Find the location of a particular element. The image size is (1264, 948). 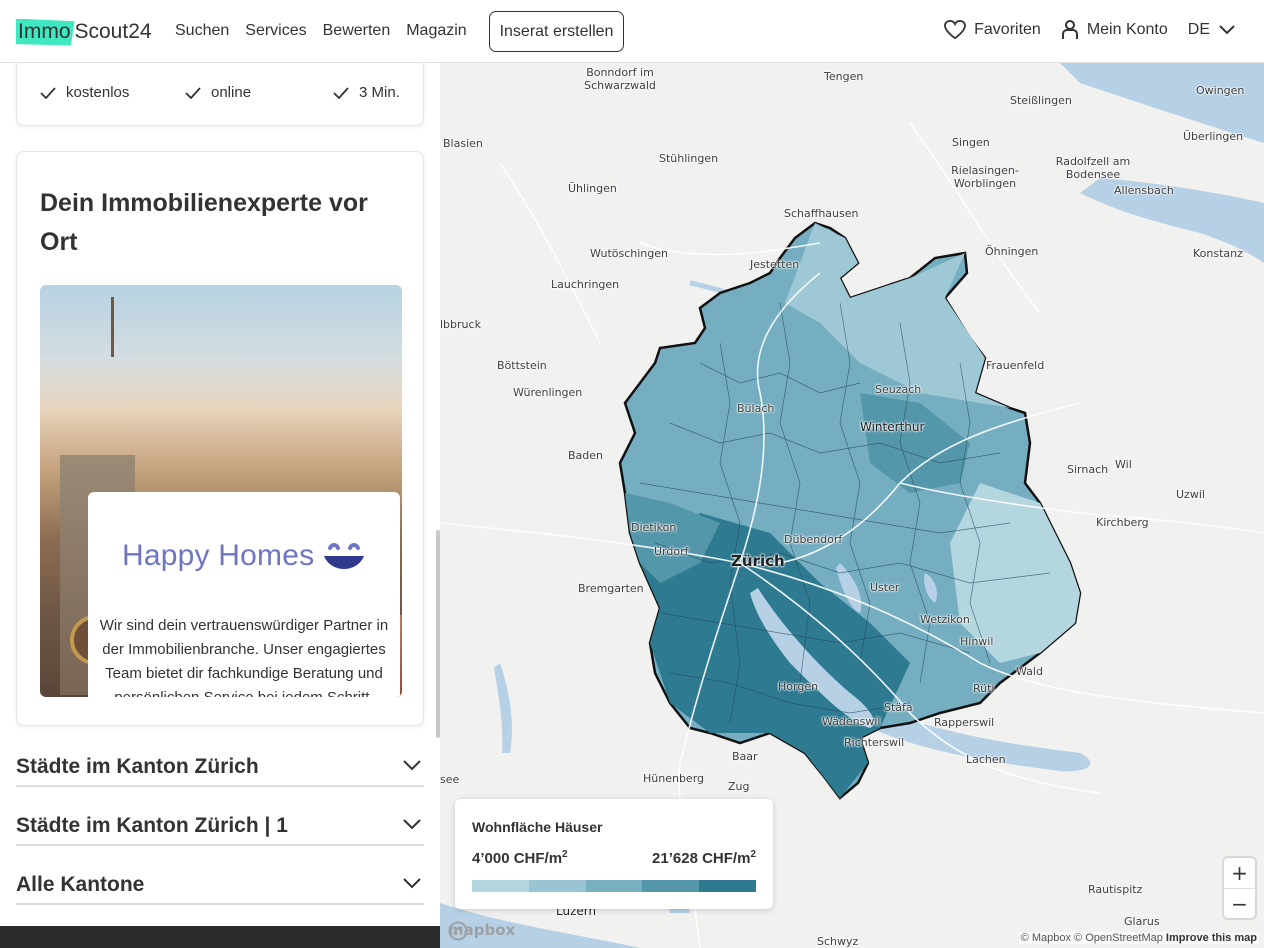

language-selector: DE is located at coordinates (1212, 30).